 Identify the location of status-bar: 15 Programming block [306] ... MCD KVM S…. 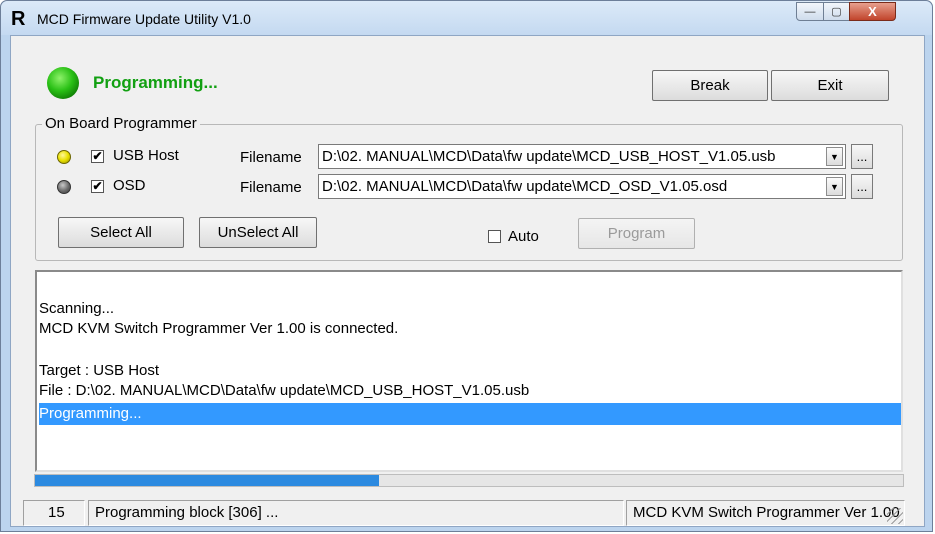
(464, 513).